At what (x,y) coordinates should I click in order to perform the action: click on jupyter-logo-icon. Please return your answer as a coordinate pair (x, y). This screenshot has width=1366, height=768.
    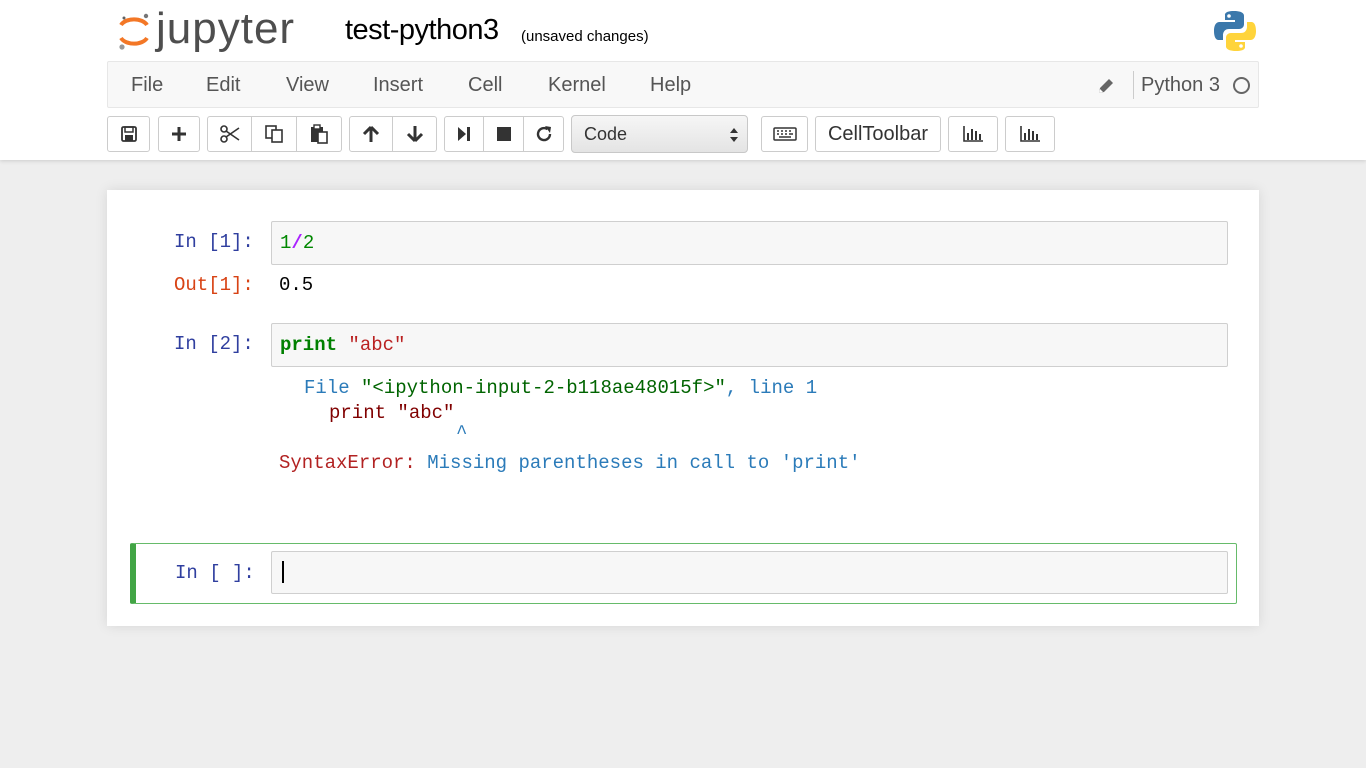
    Looking at the image, I should click on (134, 31).